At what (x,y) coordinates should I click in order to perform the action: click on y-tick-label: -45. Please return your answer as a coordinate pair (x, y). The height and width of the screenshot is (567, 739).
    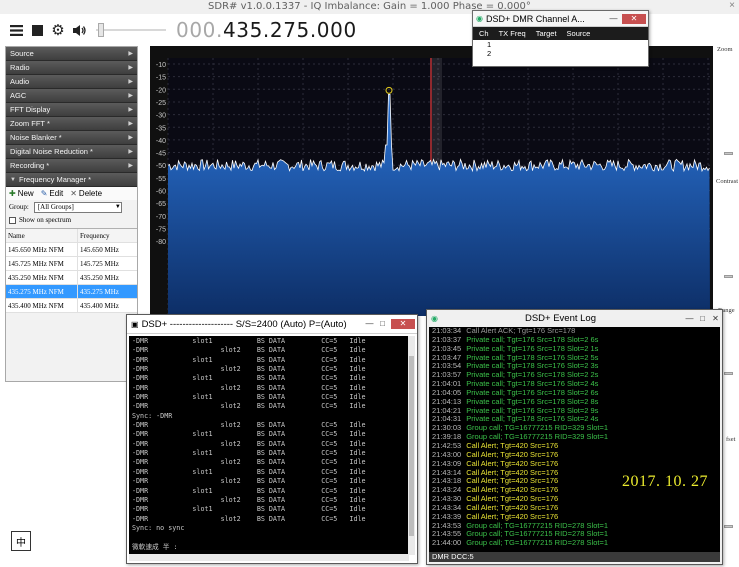
    Looking at the image, I should click on (161, 154).